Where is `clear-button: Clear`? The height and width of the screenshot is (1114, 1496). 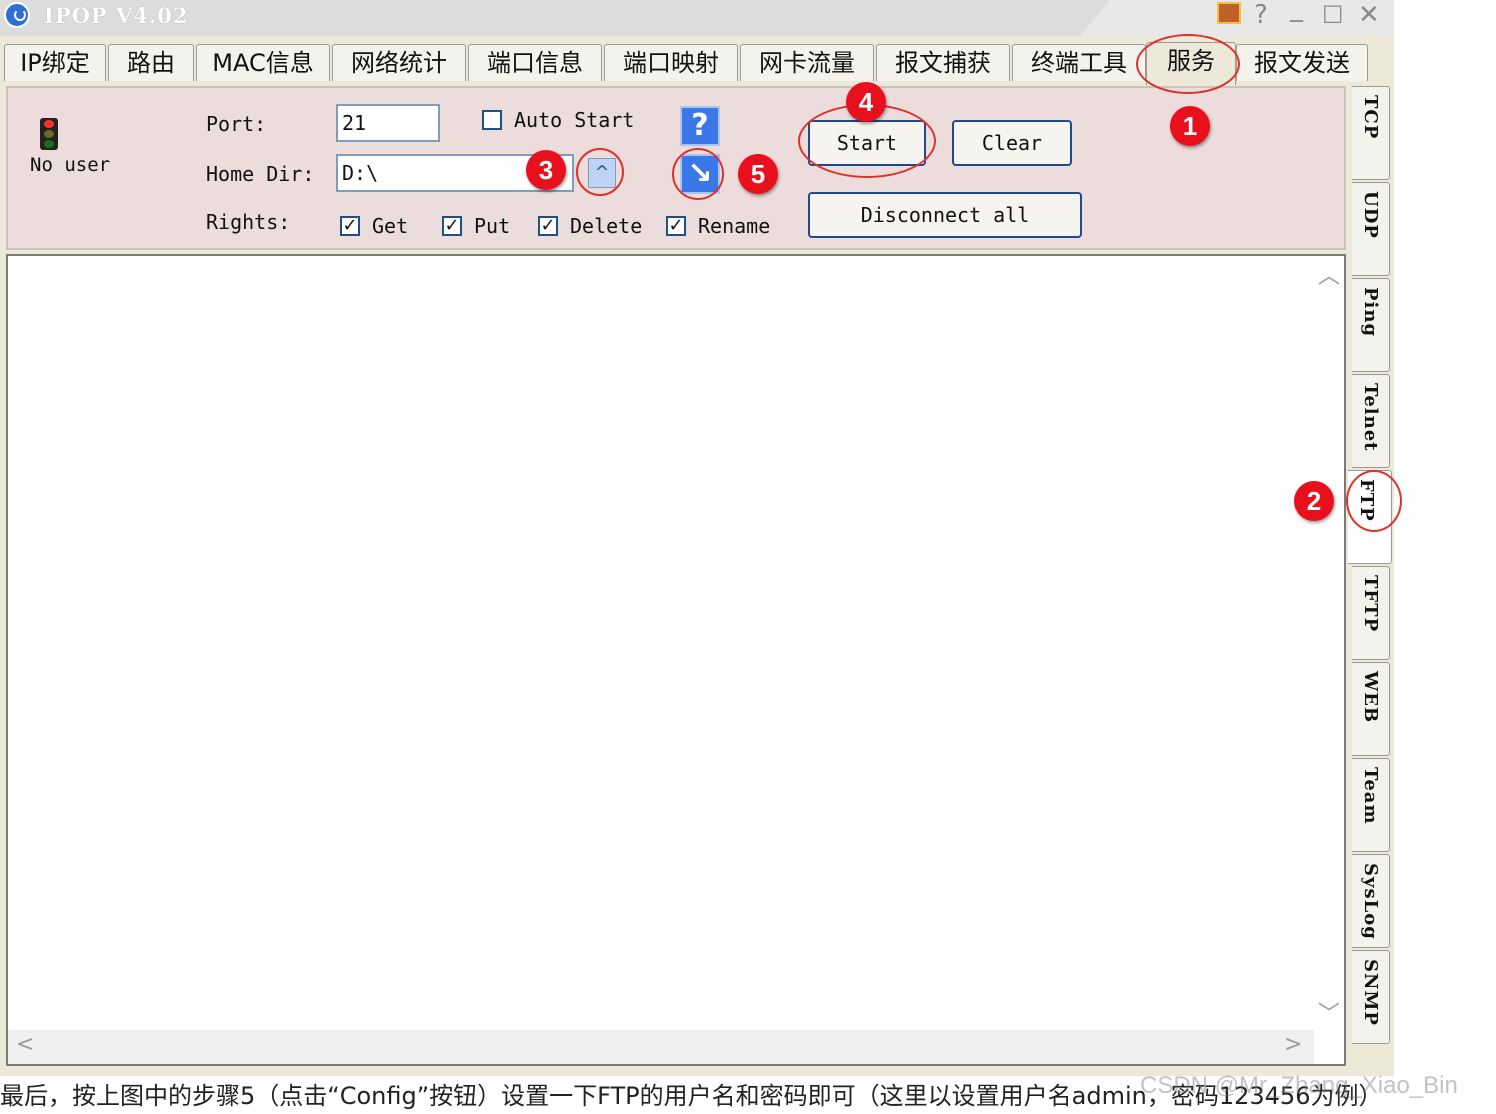
clear-button: Clear is located at coordinates (1012, 143).